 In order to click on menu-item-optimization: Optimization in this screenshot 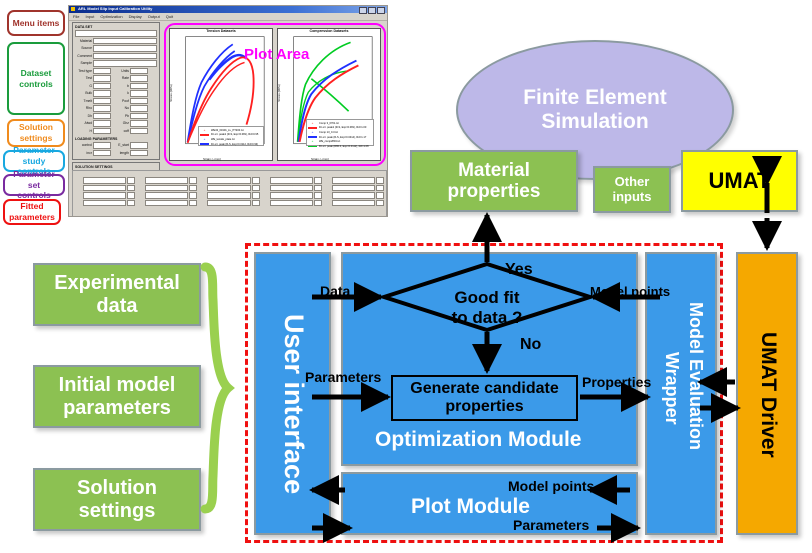, I will do `click(111, 16)`.